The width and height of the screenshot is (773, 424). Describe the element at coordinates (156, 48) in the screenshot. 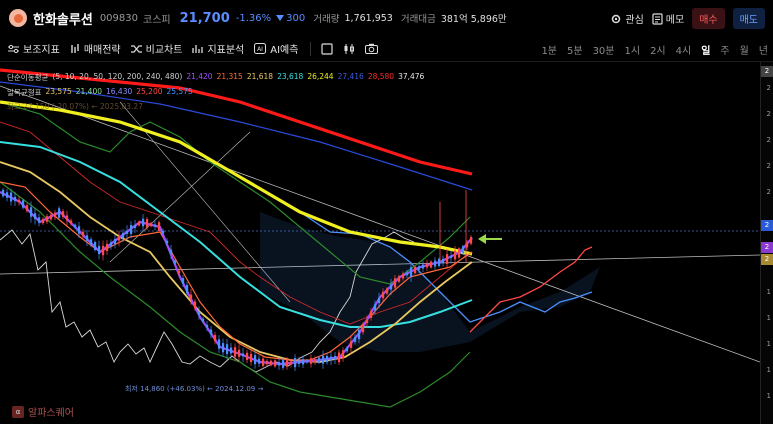

I see `compare-chart-button: 비교차트` at that location.